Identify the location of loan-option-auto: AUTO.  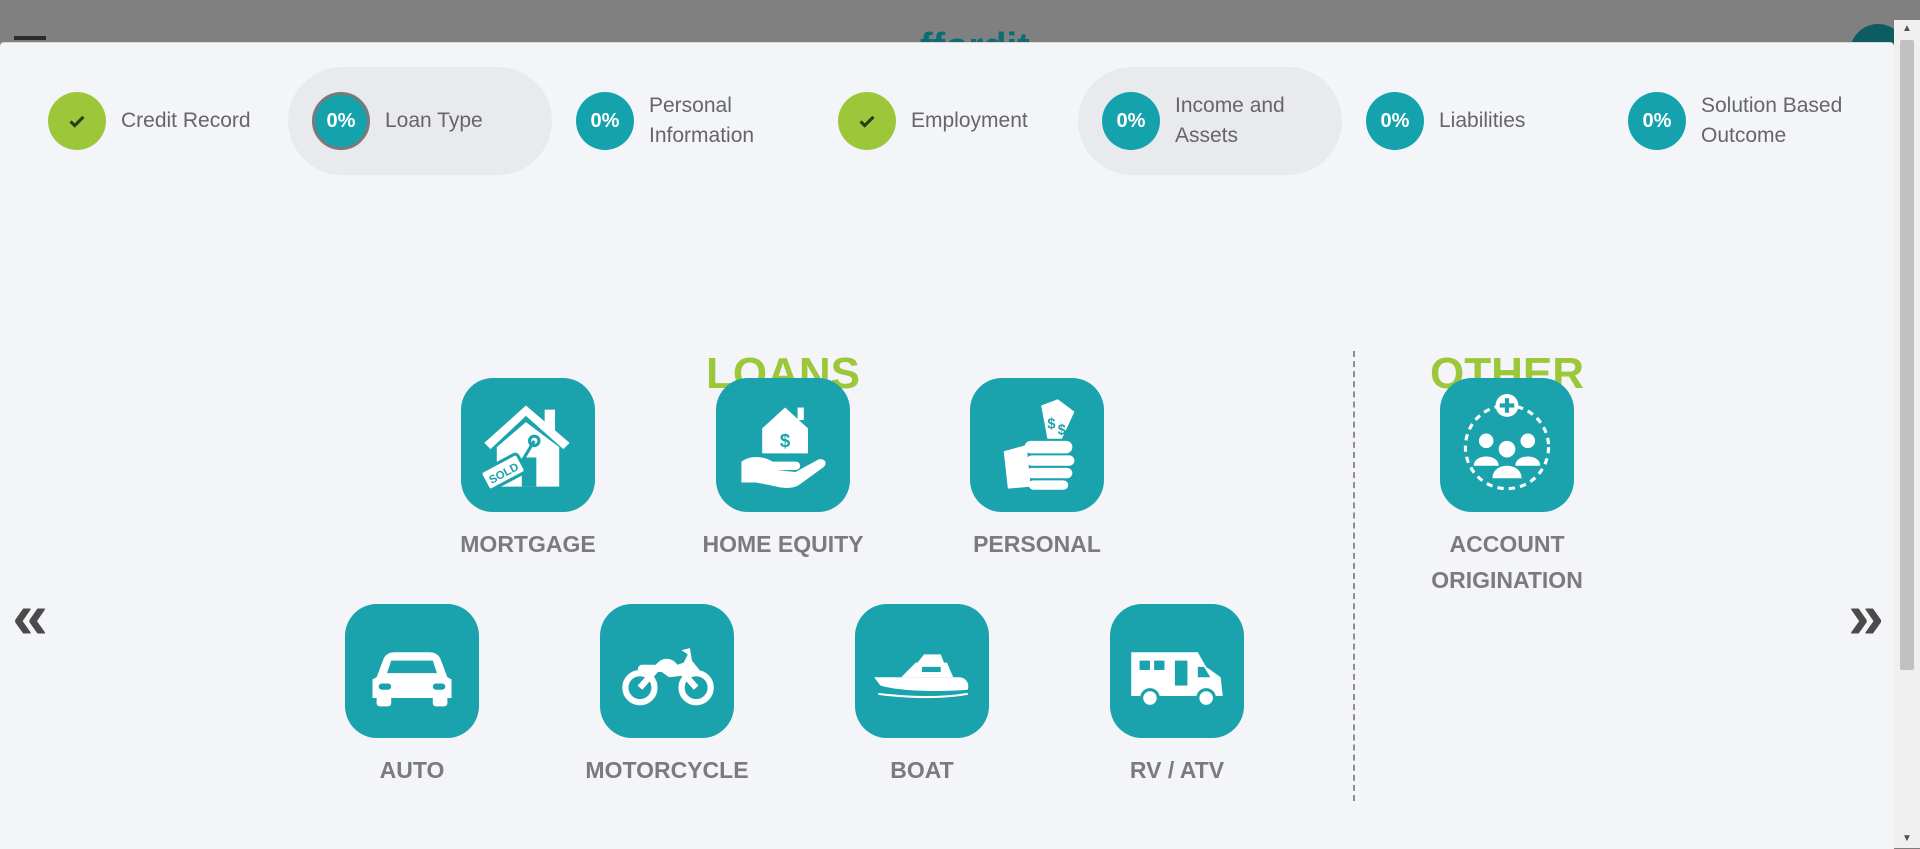
(412, 696).